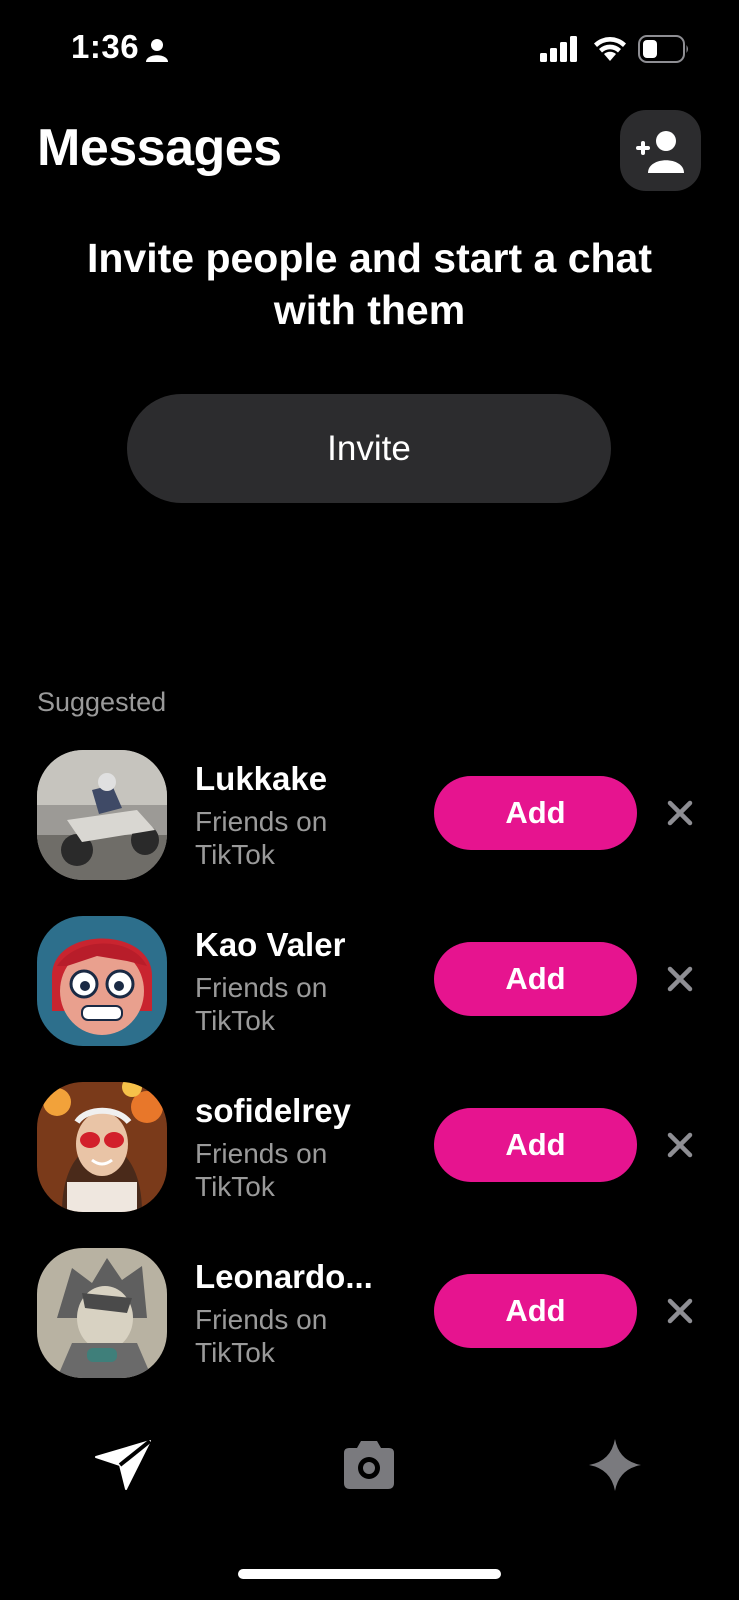 This screenshot has height=1600, width=739. I want to click on battery-icon, so click(663, 49).